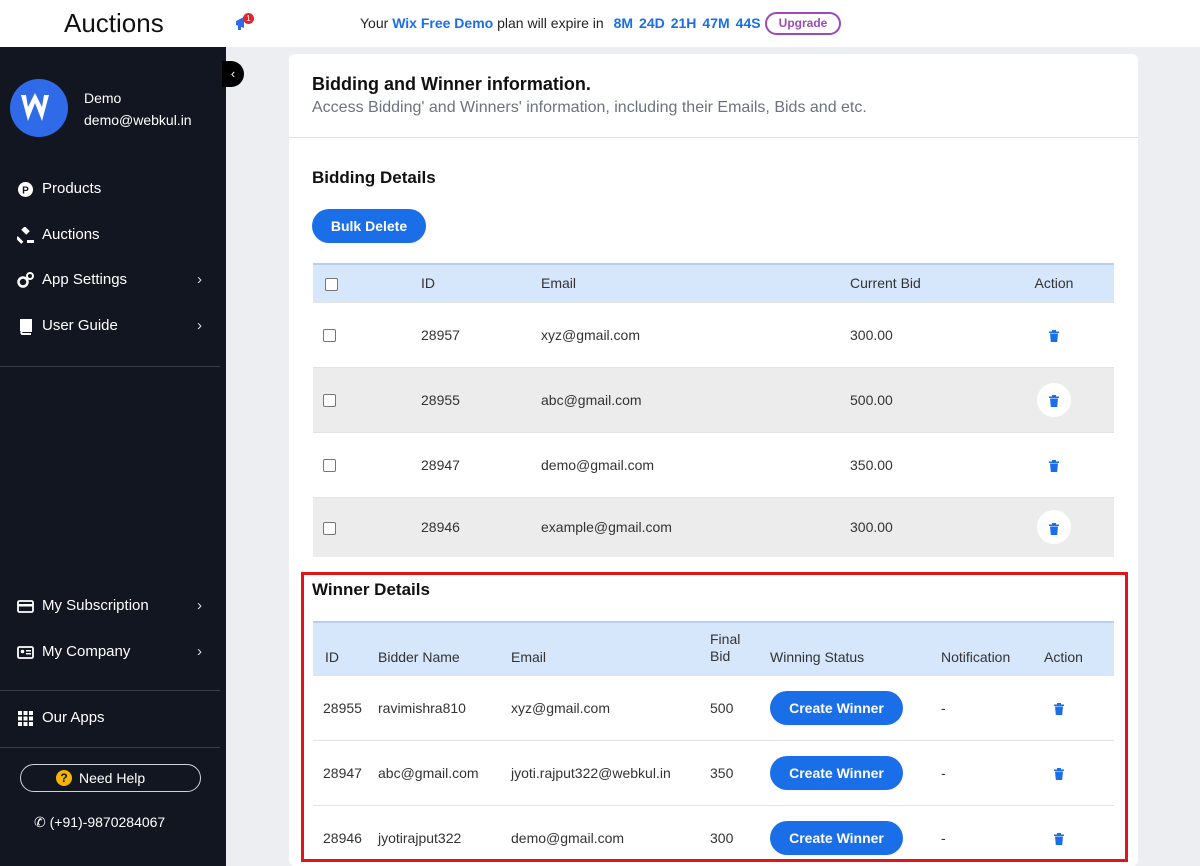 The image size is (1200, 866). What do you see at coordinates (331, 285) in the screenshot?
I see `select-all-checkbox` at bounding box center [331, 285].